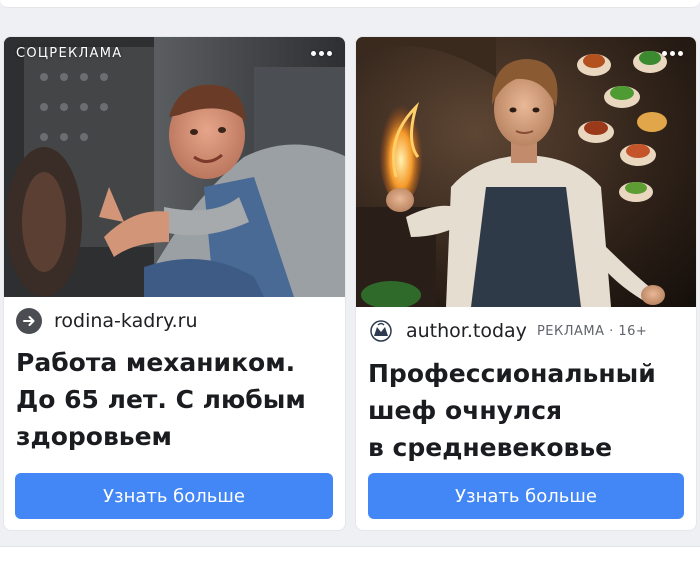  Describe the element at coordinates (126, 321) in the screenshot. I see `source-domain: rodina-kadry.ru` at that location.